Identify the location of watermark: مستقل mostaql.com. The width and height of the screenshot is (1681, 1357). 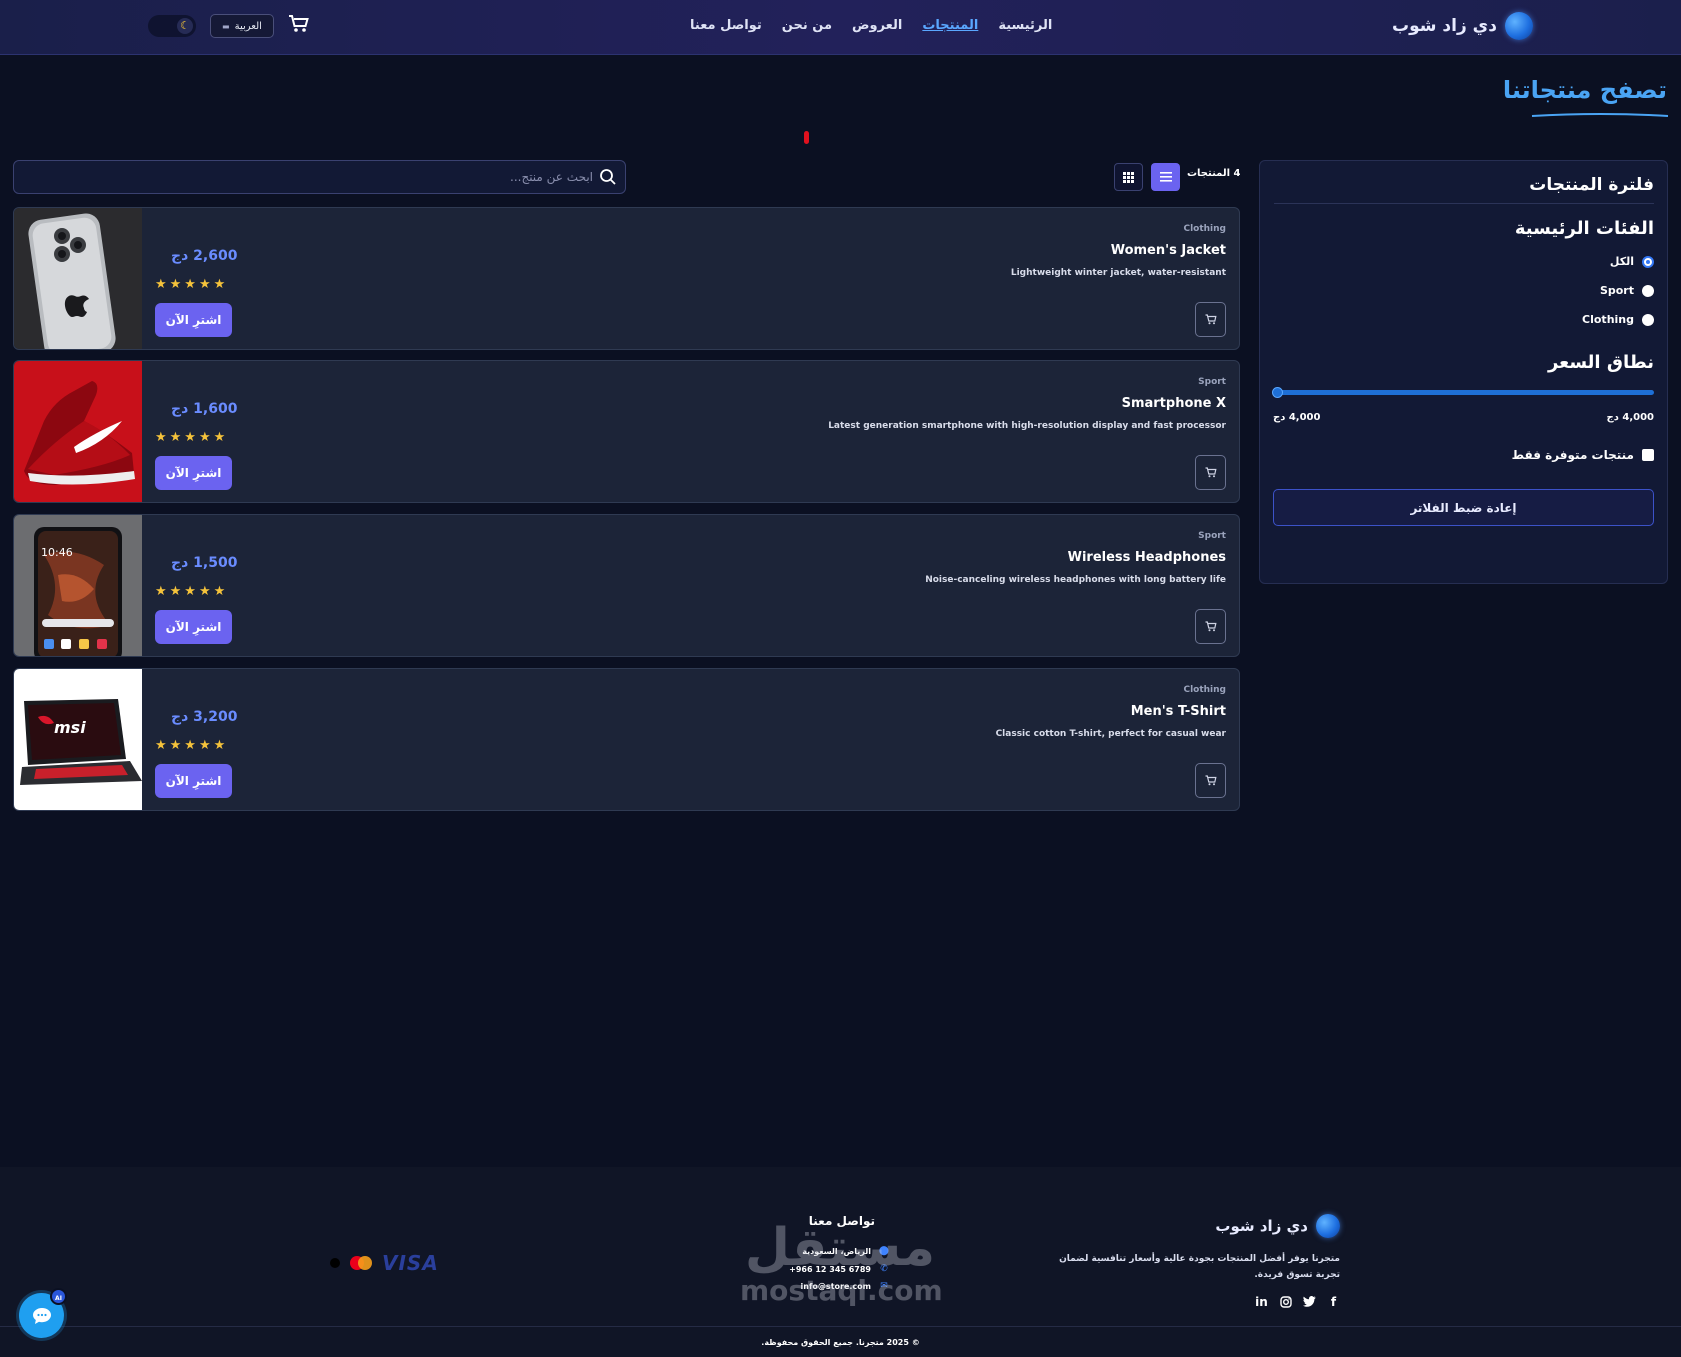
(841, 1262).